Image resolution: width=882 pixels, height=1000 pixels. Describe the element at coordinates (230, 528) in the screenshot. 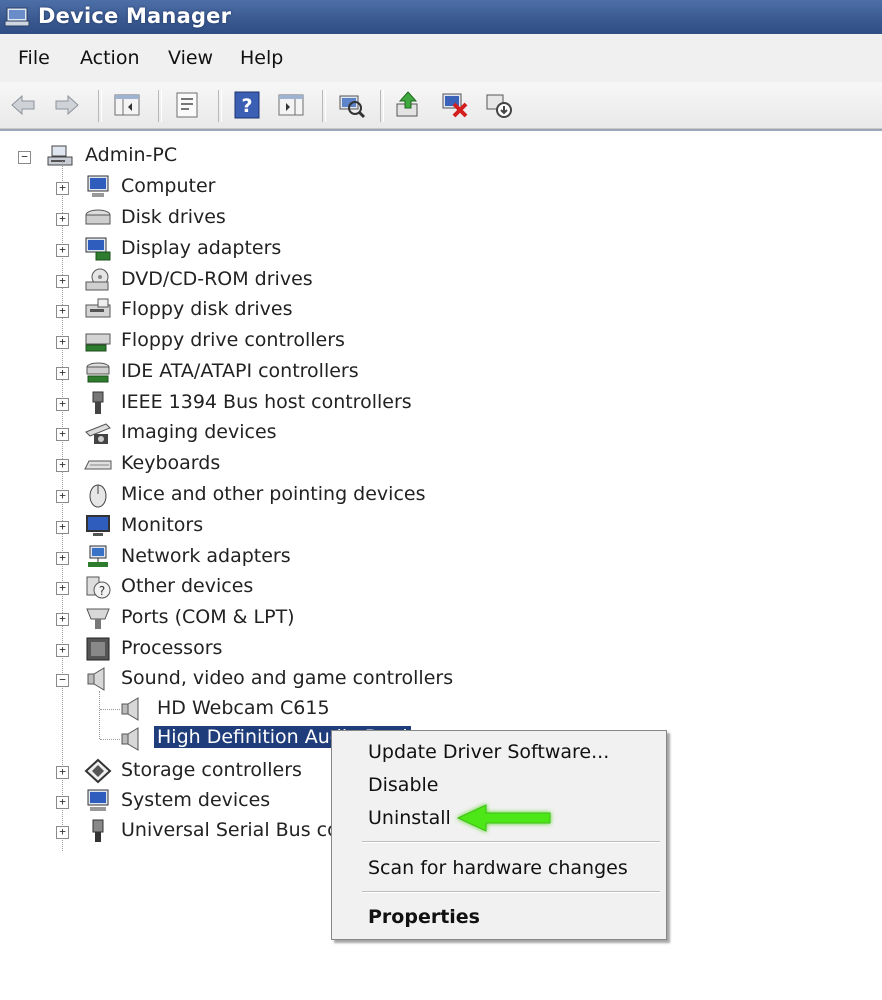

I see `tree-item-monitors: + Monitors` at that location.